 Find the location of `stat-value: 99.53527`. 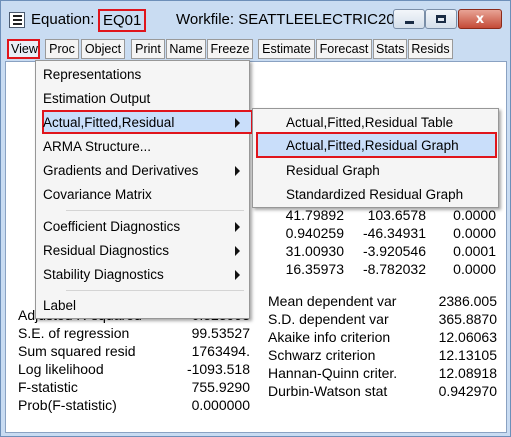

stat-value: 99.53527 is located at coordinates (220, 333).